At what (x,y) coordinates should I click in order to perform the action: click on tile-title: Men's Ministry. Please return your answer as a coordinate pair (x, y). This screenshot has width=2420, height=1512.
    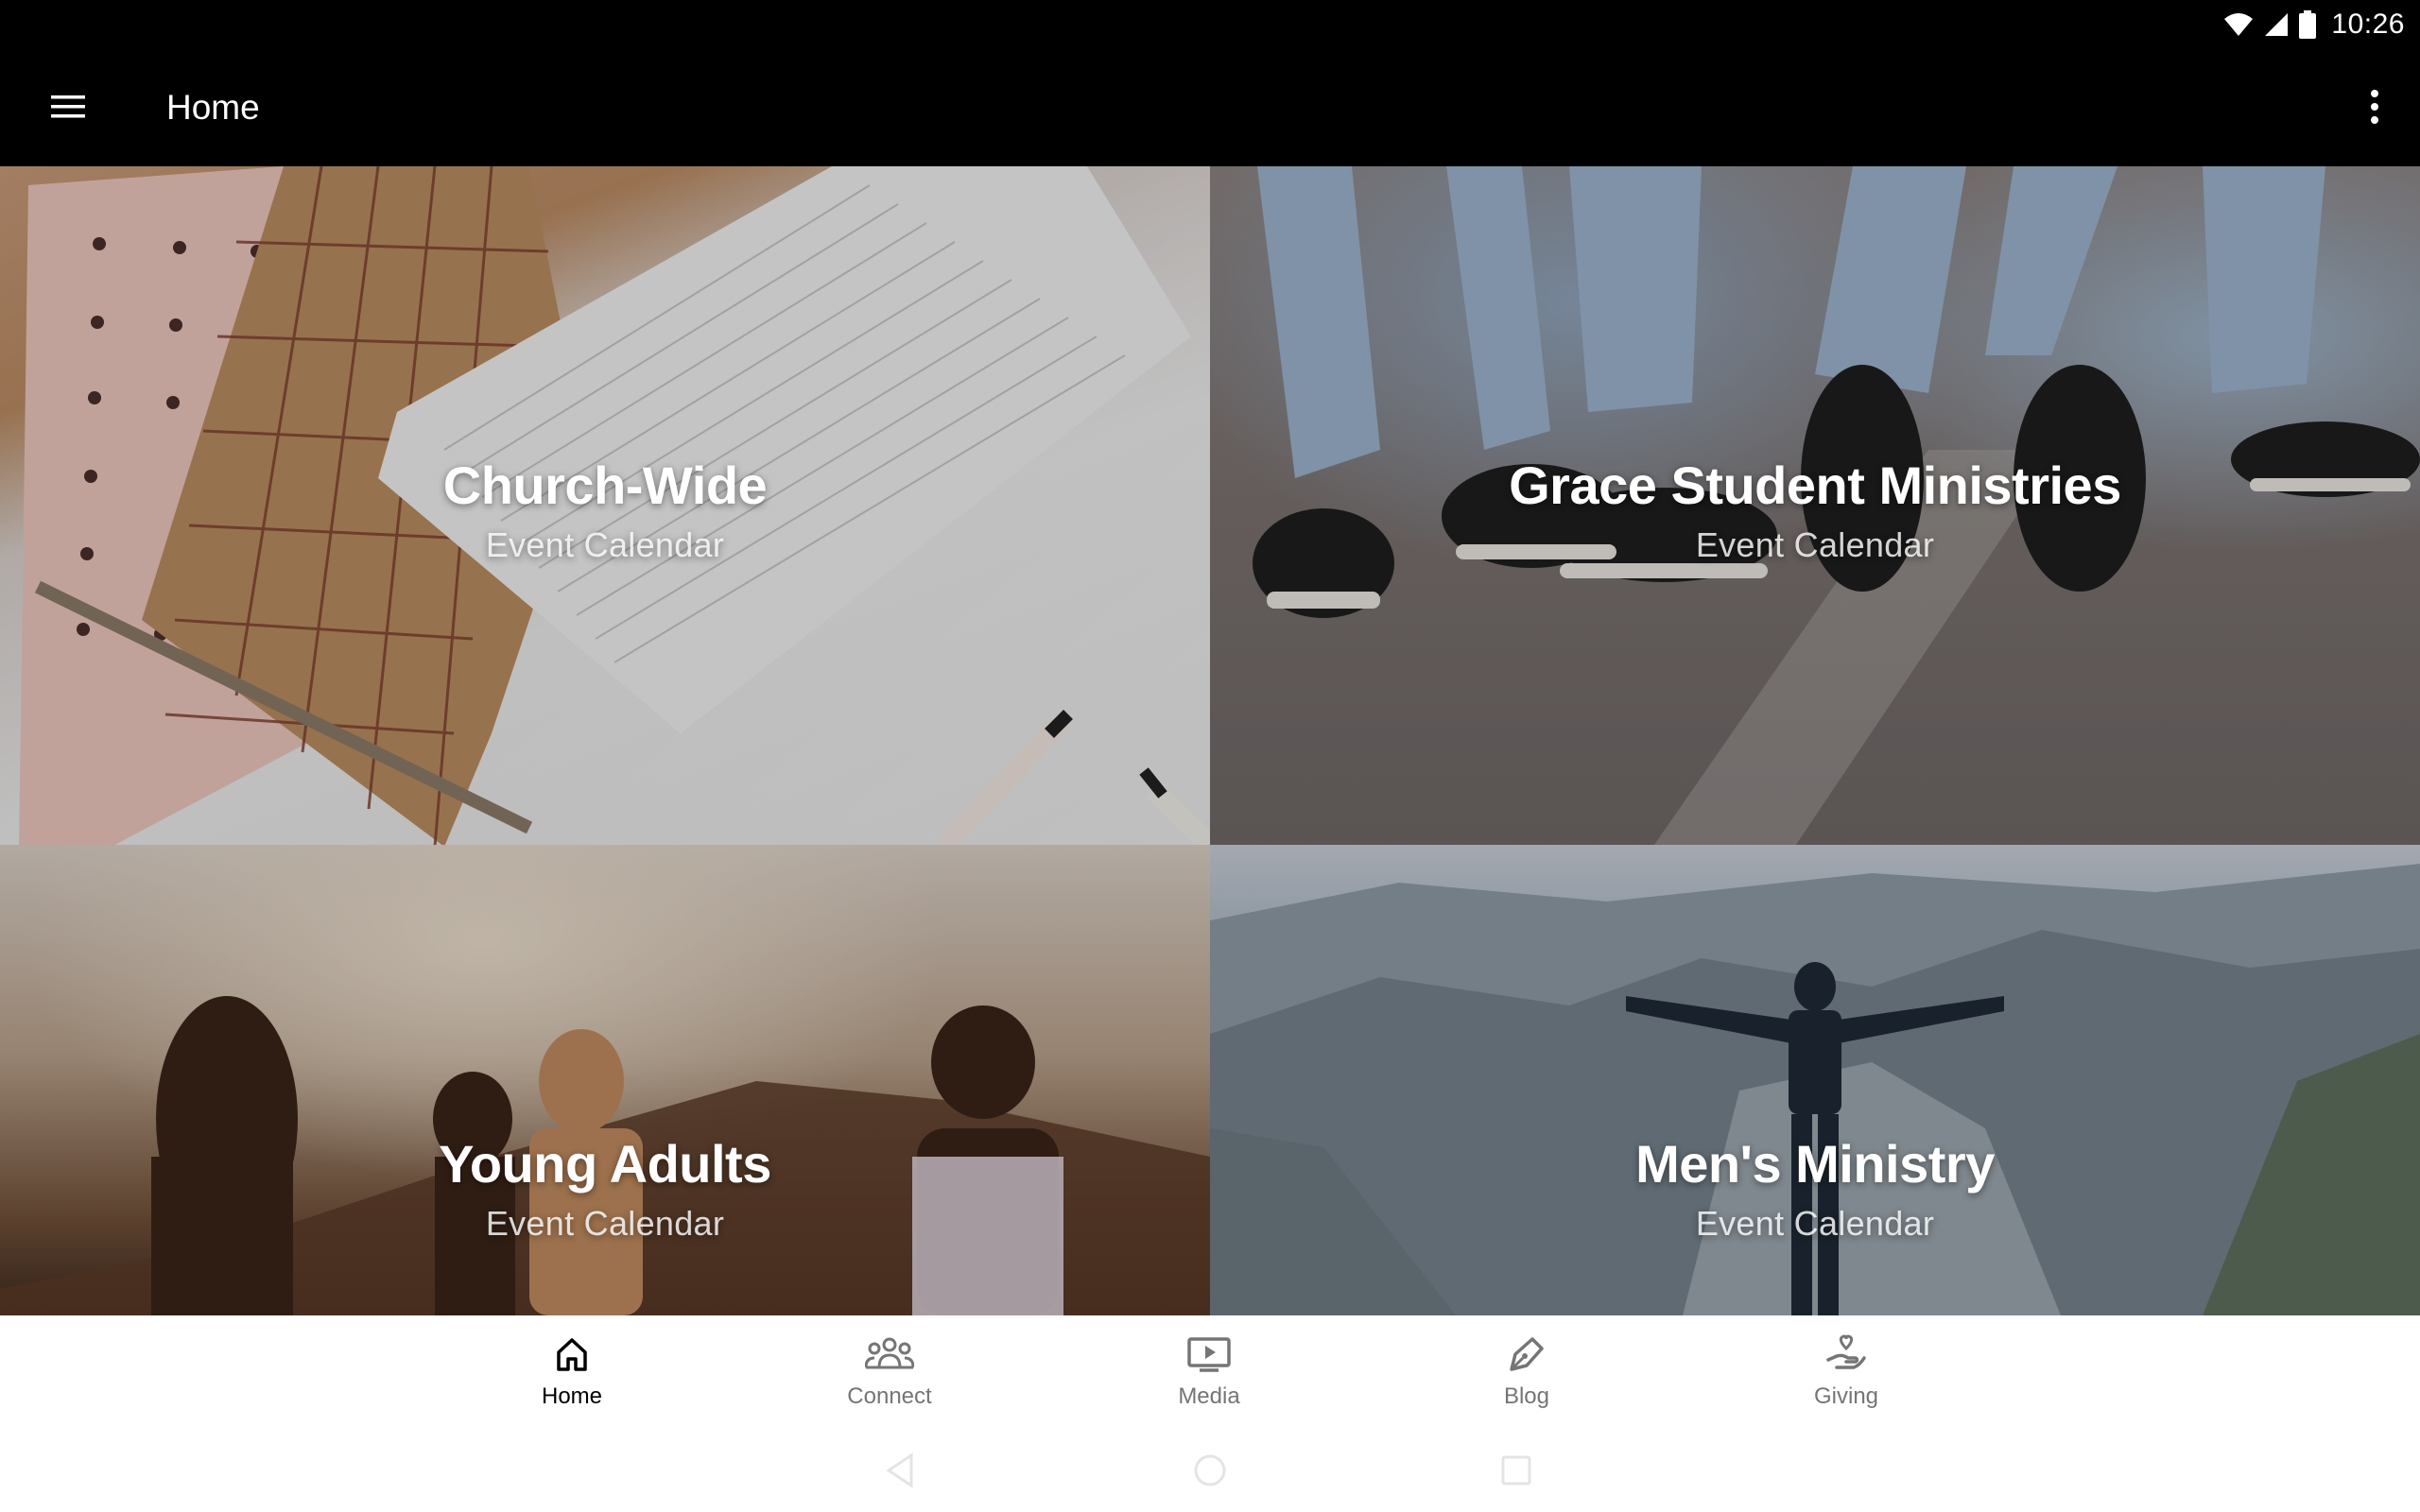
    Looking at the image, I should click on (1815, 1164).